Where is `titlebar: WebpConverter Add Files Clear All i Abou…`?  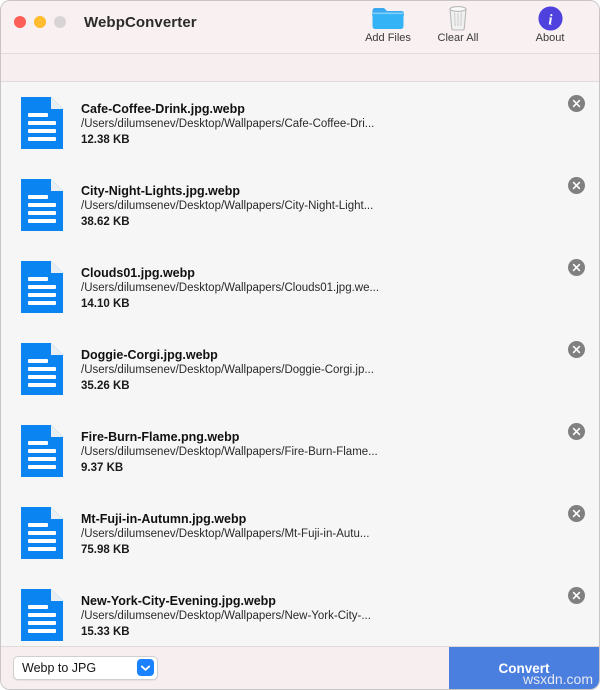
titlebar: WebpConverter Add Files Clear All i Abou… is located at coordinates (300, 27).